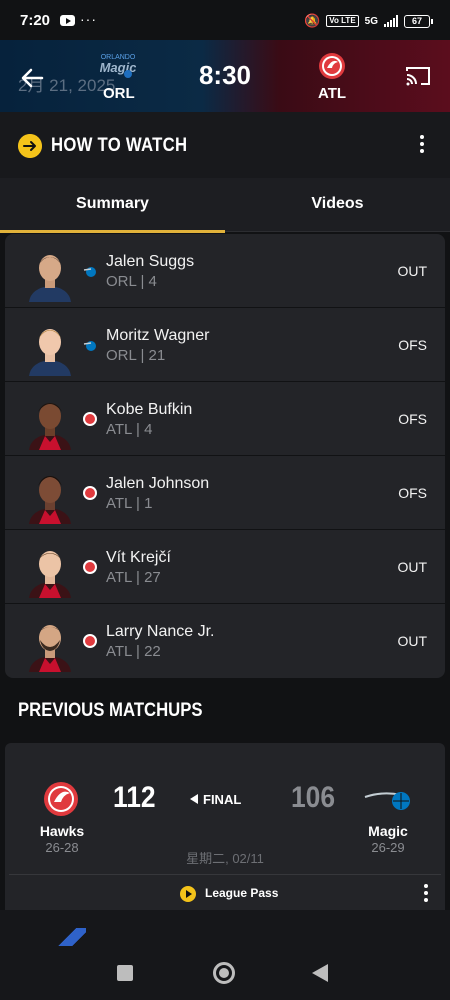  Describe the element at coordinates (225, 271) in the screenshot. I see `injury-row: Jalen Suggs ORL | 4 OUT` at that location.